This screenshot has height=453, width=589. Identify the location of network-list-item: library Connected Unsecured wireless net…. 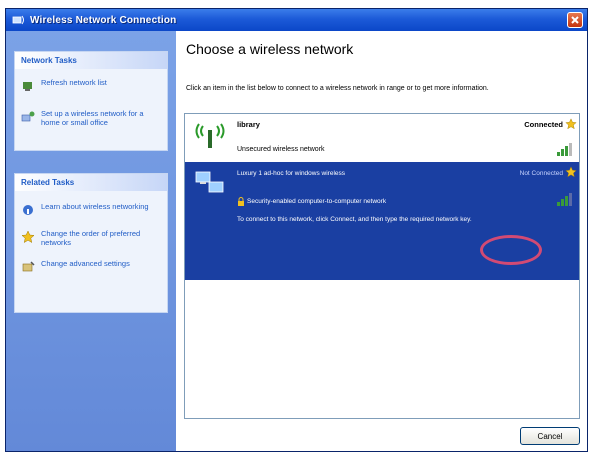
(382, 137).